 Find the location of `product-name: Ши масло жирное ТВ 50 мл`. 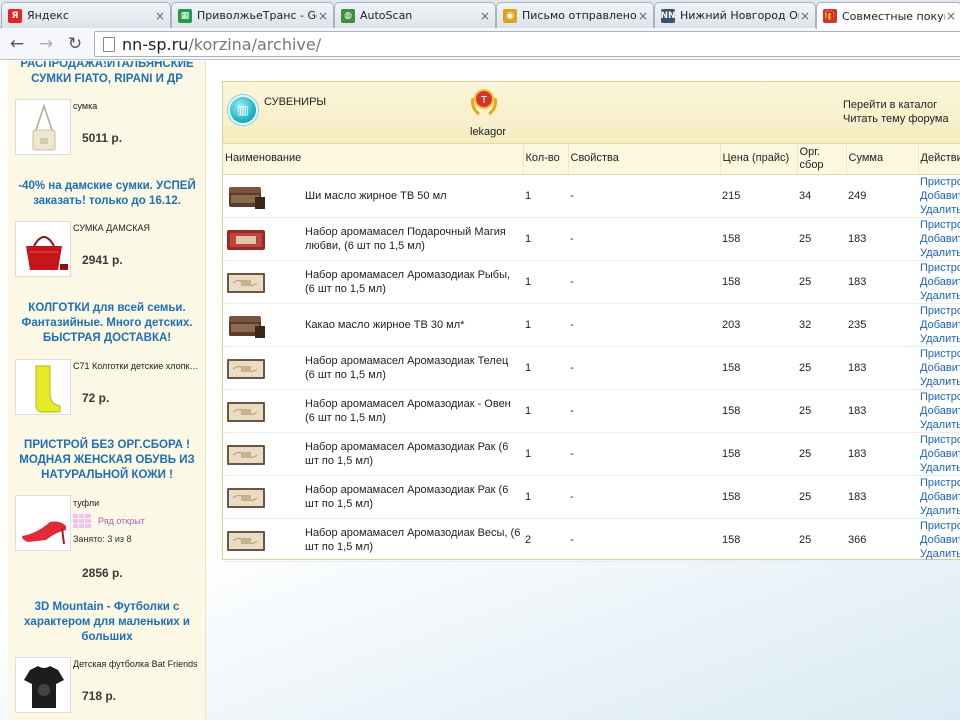

product-name: Ши масло жирное ТВ 50 мл is located at coordinates (413, 196).